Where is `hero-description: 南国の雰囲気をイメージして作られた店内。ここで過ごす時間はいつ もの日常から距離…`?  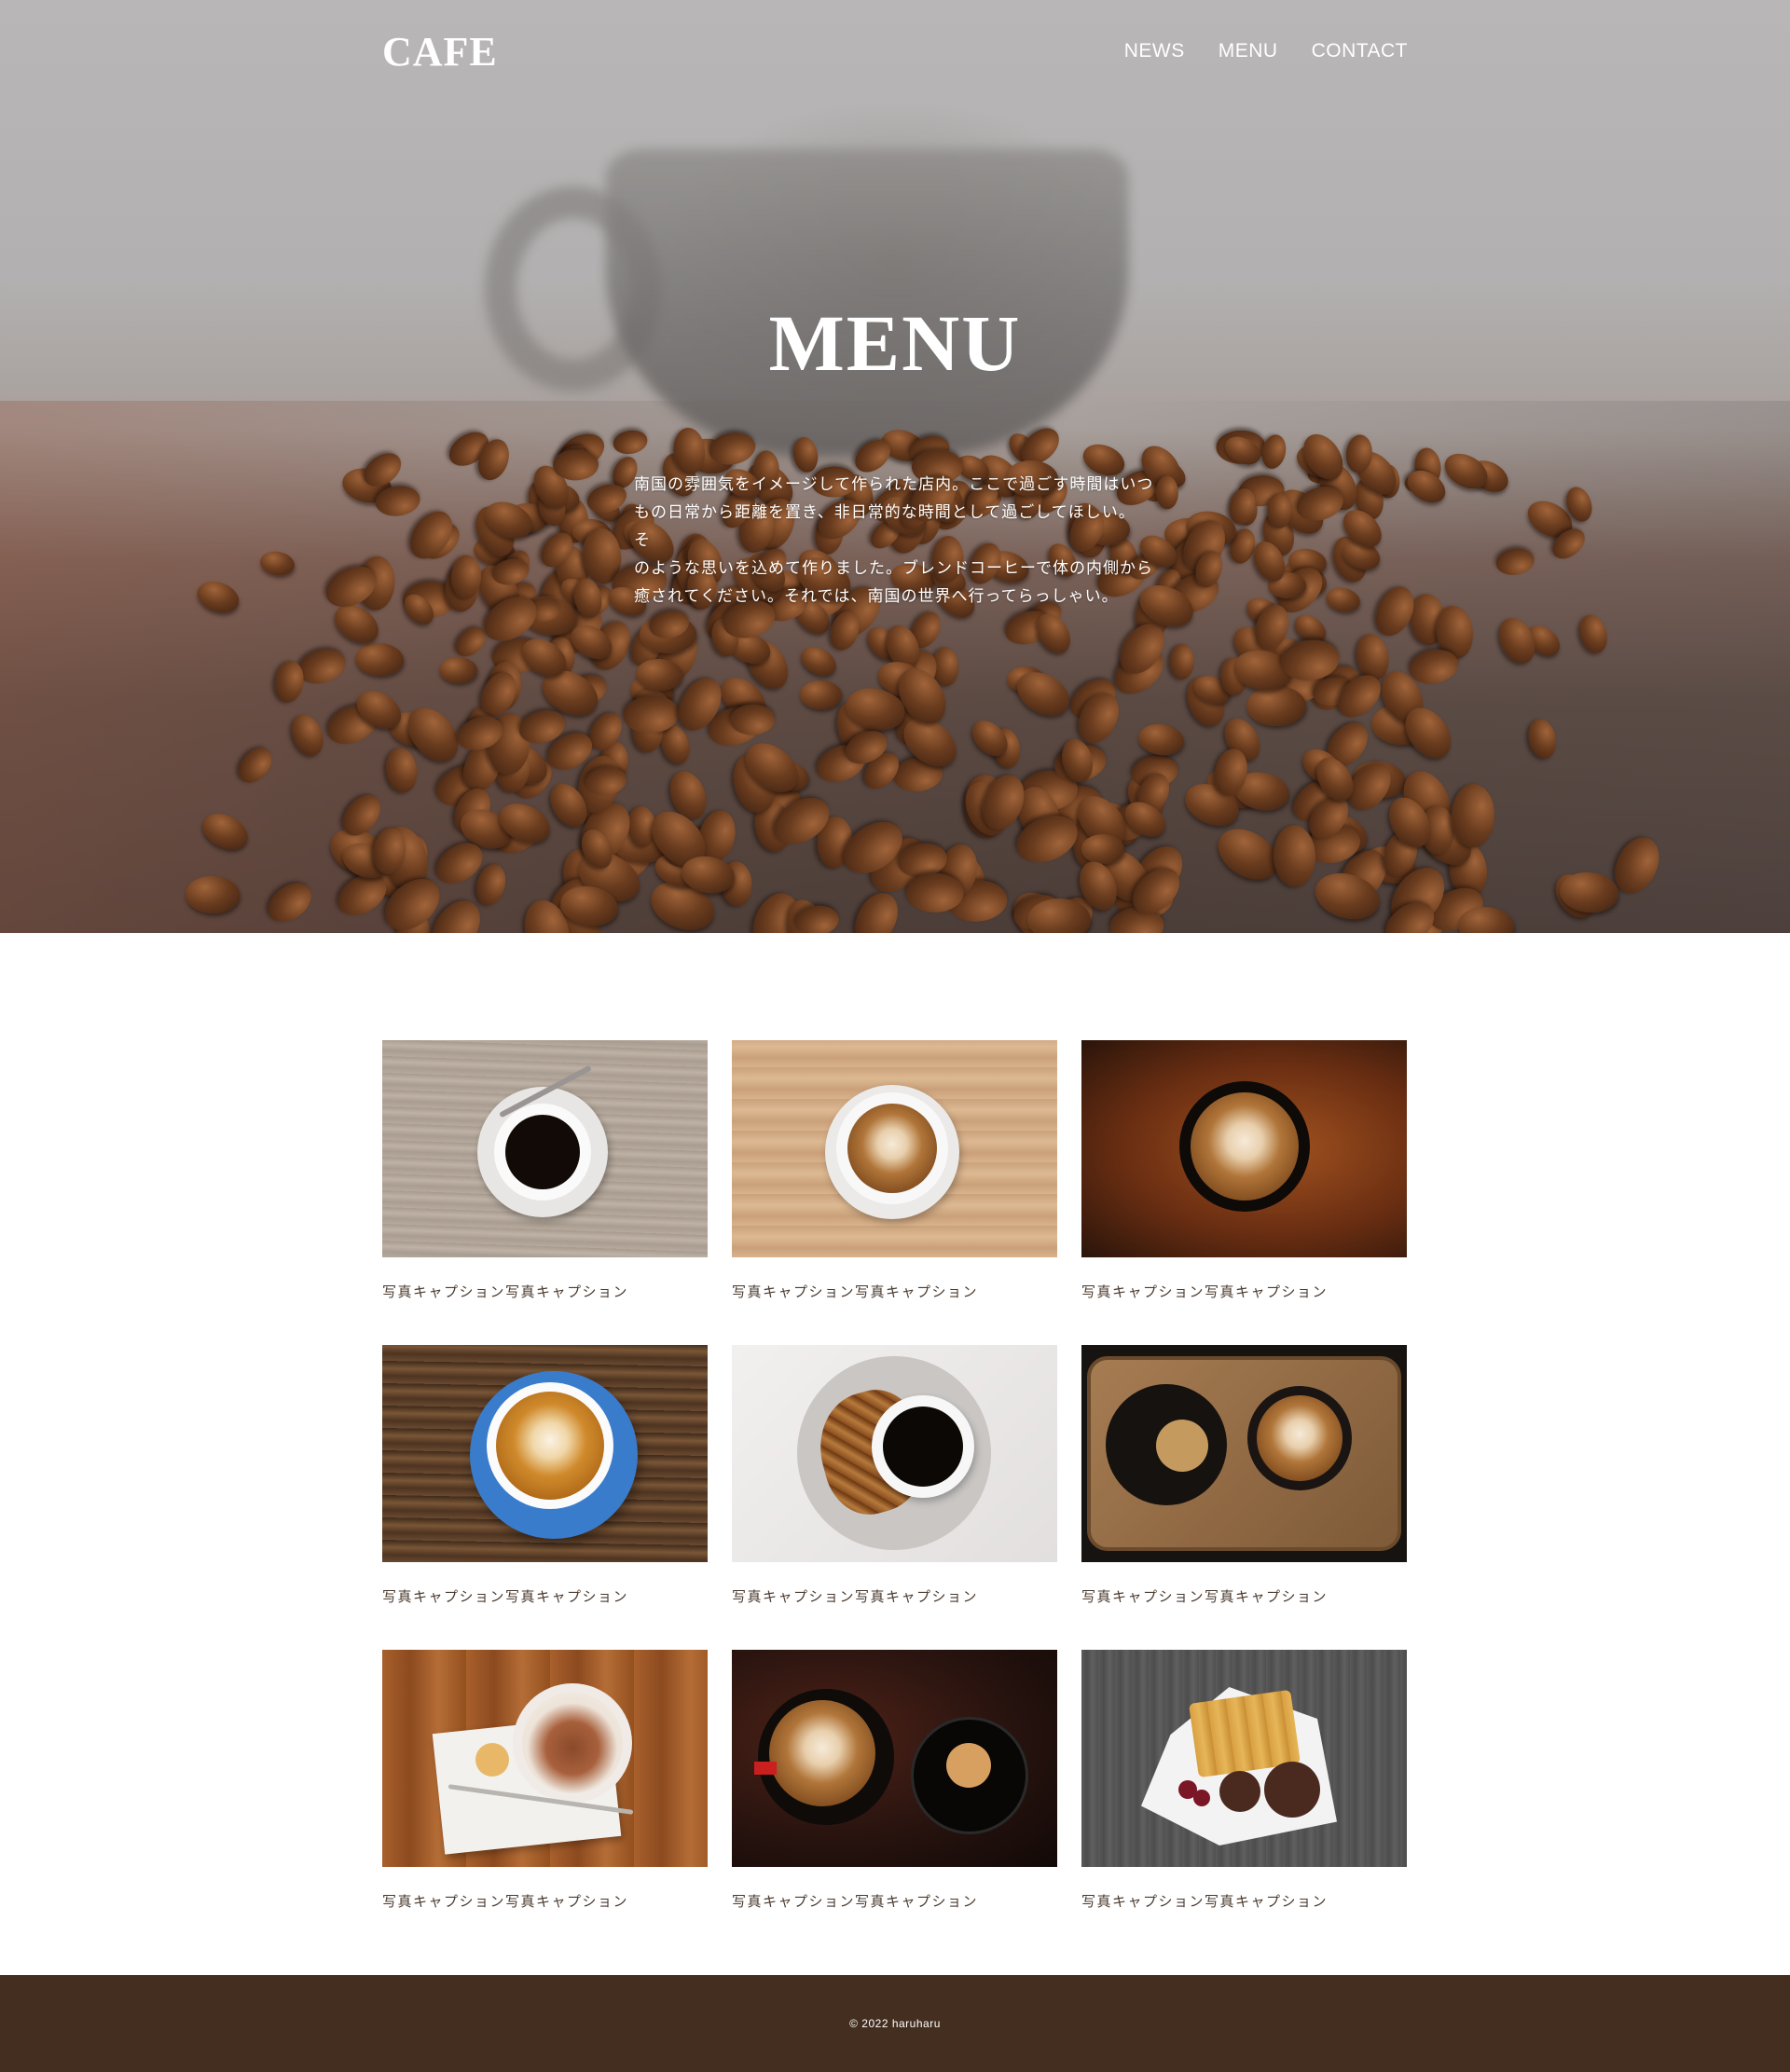
hero-description: 南国の雰囲気をイメージして作られた店内。ここで過ごす時間はいつ もの日常から距離… is located at coordinates (895, 541).